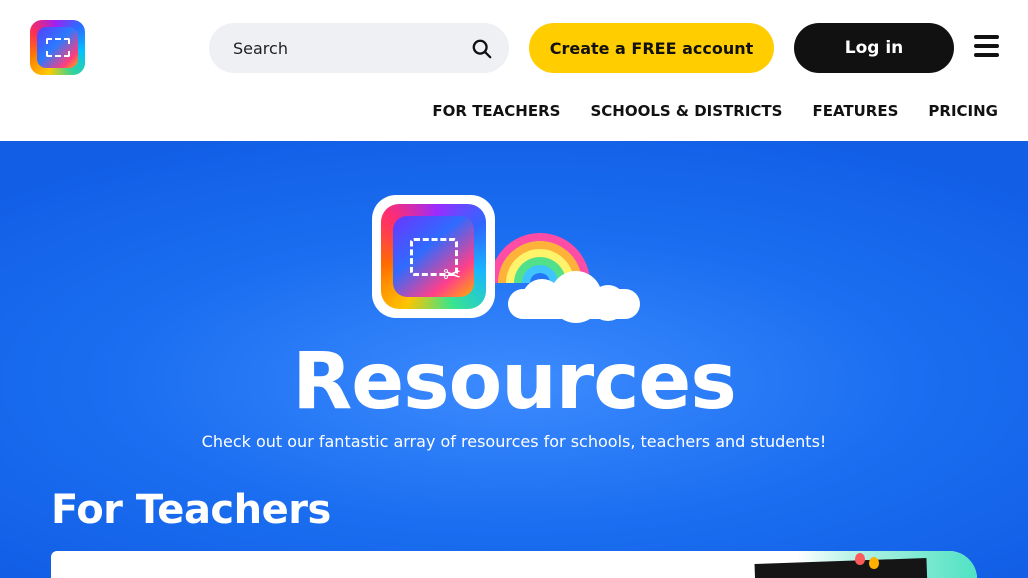 This screenshot has width=1028, height=578. I want to click on nav-item-schools-districts: SCHOOLS & DISTRICTS, so click(686, 113).